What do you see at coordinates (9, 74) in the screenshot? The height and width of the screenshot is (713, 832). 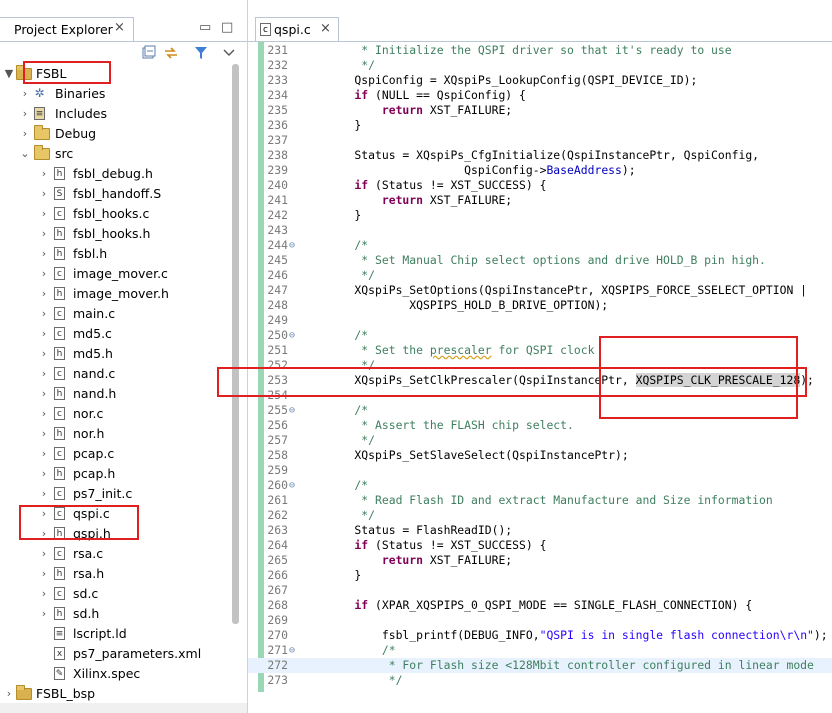 I see `collapse-chevron-icon: ▼` at bounding box center [9, 74].